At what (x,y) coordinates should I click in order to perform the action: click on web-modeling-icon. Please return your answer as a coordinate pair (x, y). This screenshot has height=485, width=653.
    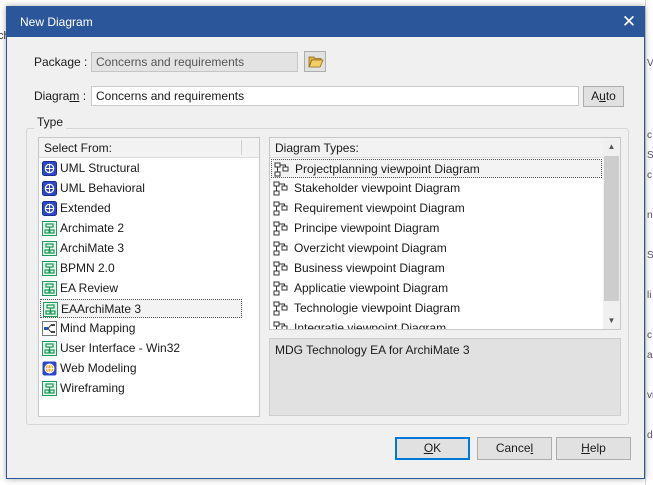
    Looking at the image, I should click on (49, 368).